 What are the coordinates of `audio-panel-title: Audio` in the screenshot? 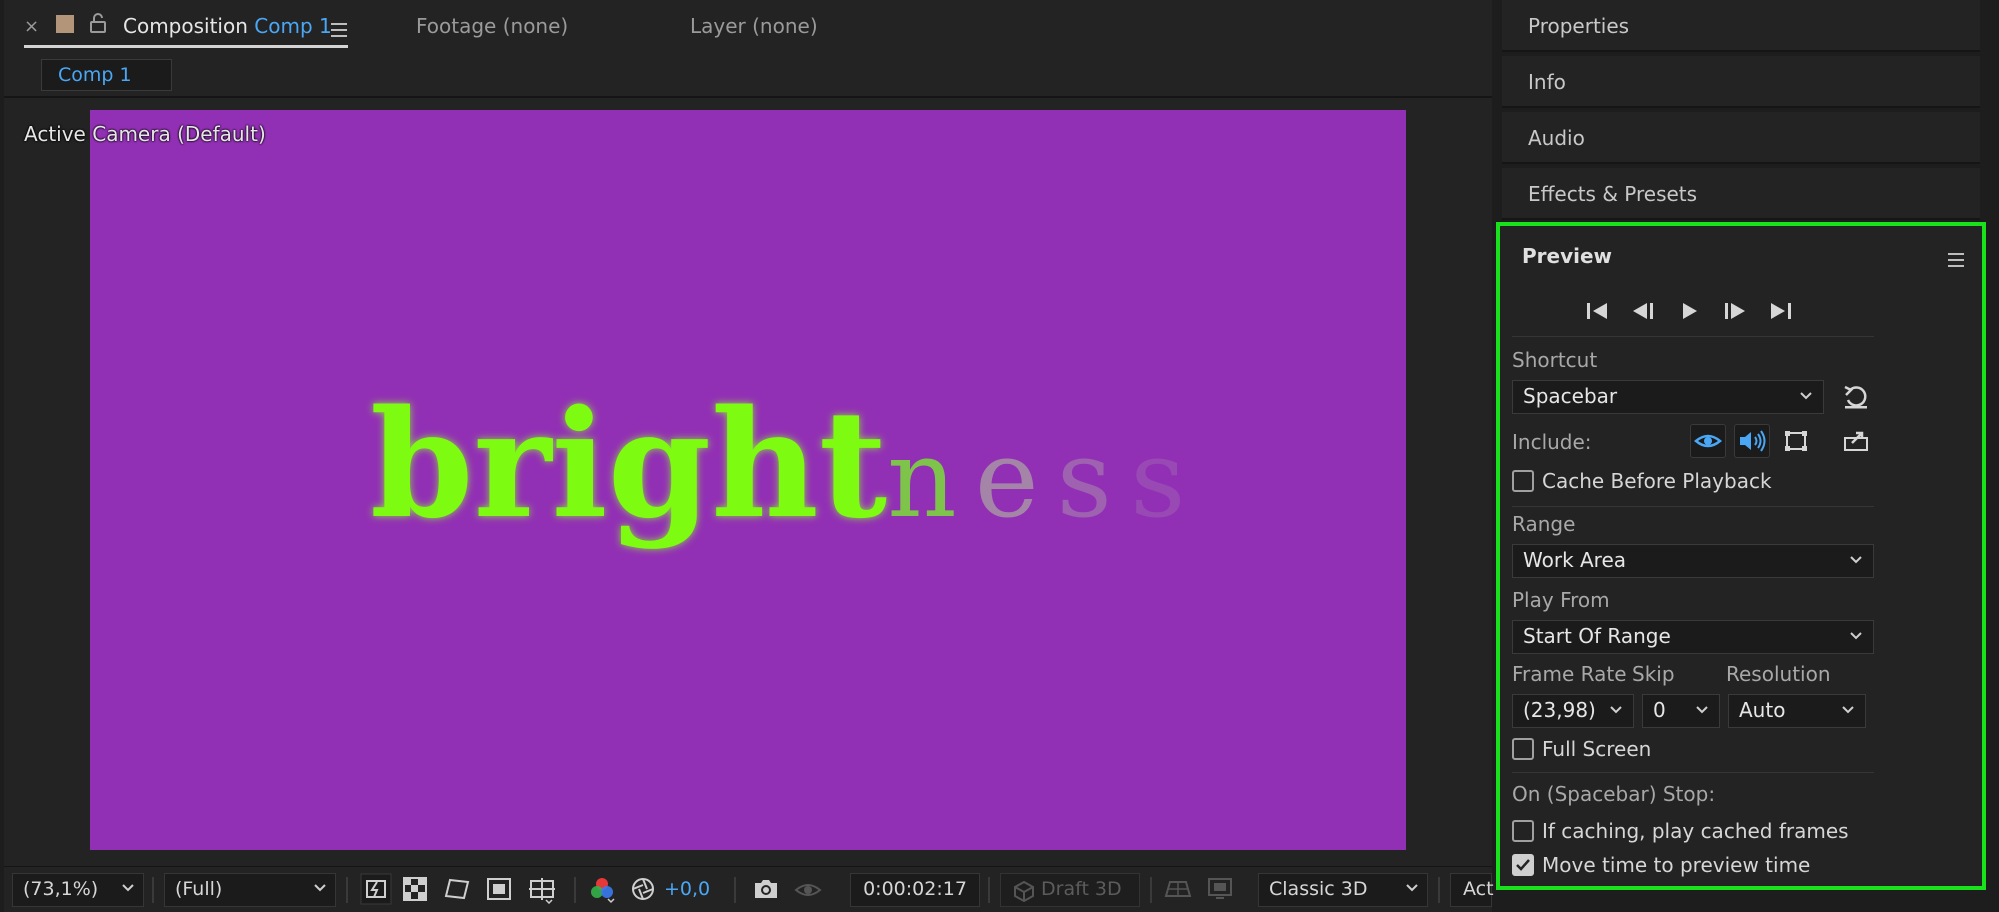 It's located at (1556, 138).